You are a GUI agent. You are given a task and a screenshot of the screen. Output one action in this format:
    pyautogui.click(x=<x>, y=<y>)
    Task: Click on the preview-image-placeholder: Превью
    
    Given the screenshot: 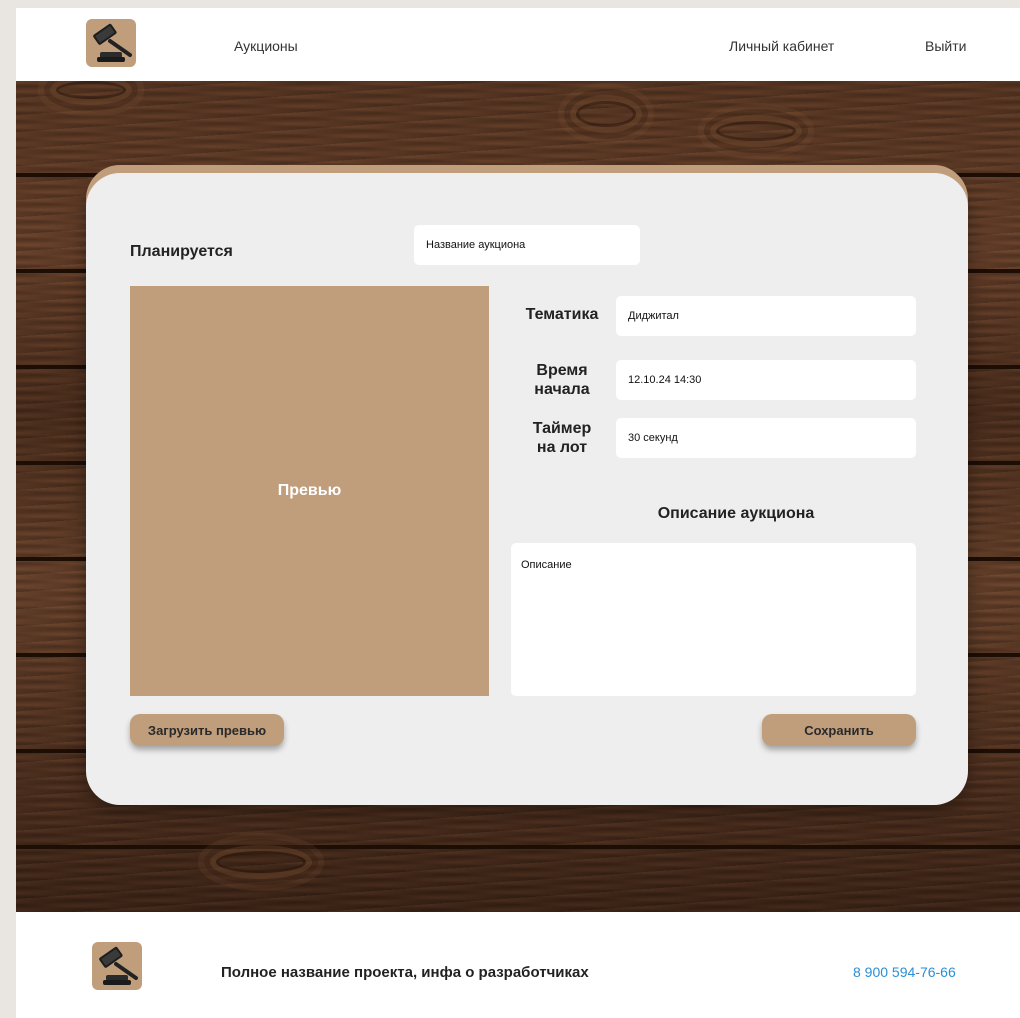 What is the action you would take?
    pyautogui.click(x=309, y=491)
    